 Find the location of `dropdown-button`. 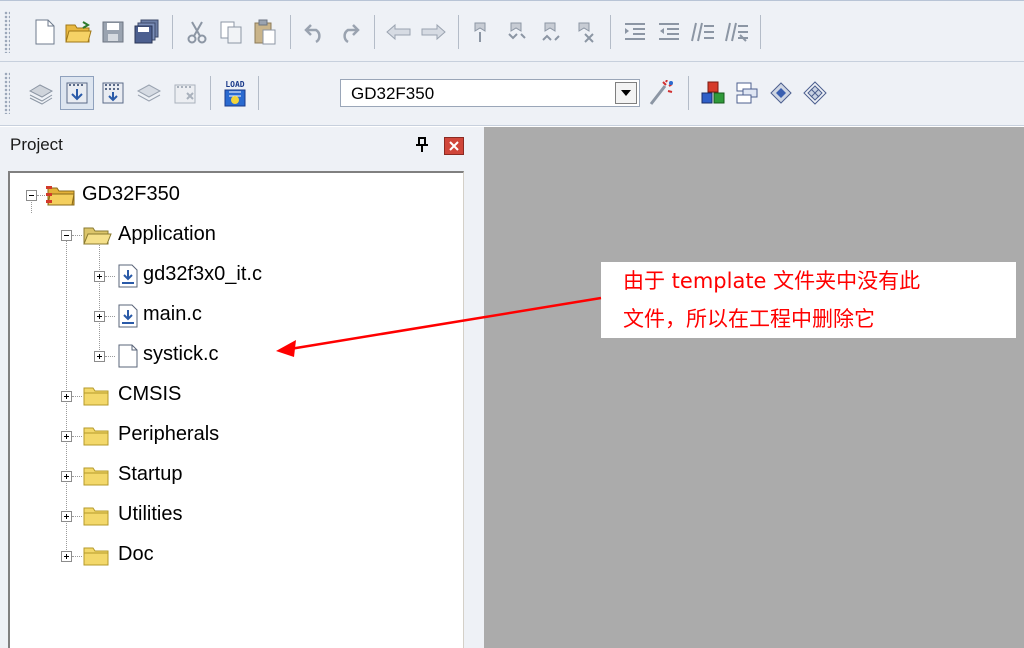

dropdown-button is located at coordinates (626, 93).